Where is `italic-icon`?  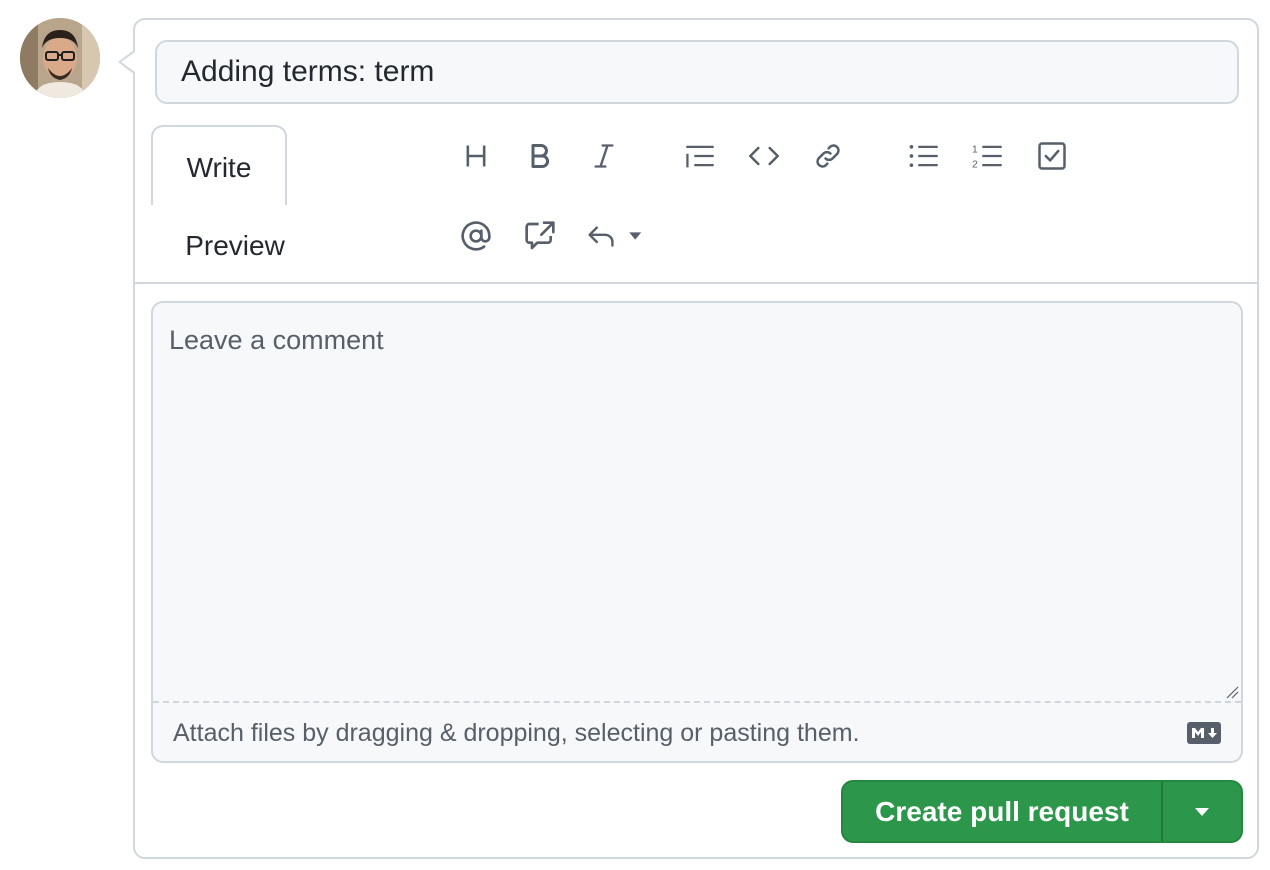
italic-icon is located at coordinates (604, 156).